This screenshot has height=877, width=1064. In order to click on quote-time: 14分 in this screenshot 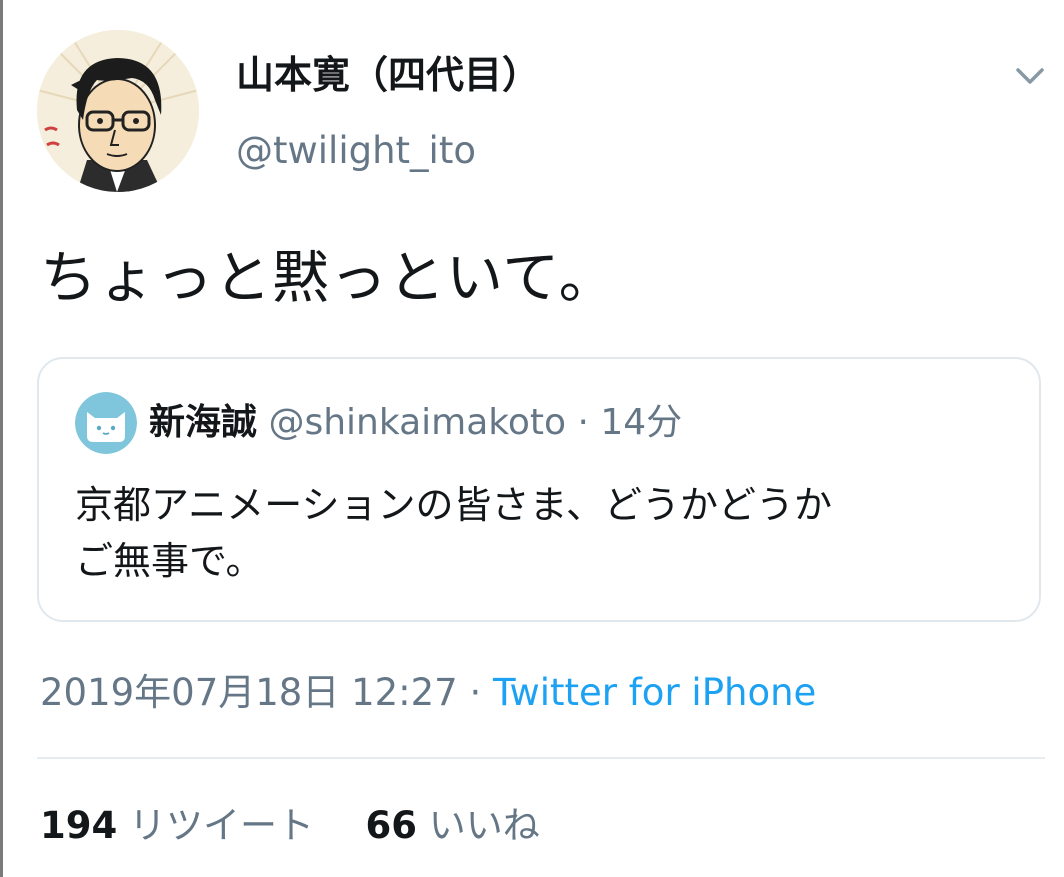, I will do `click(641, 422)`.